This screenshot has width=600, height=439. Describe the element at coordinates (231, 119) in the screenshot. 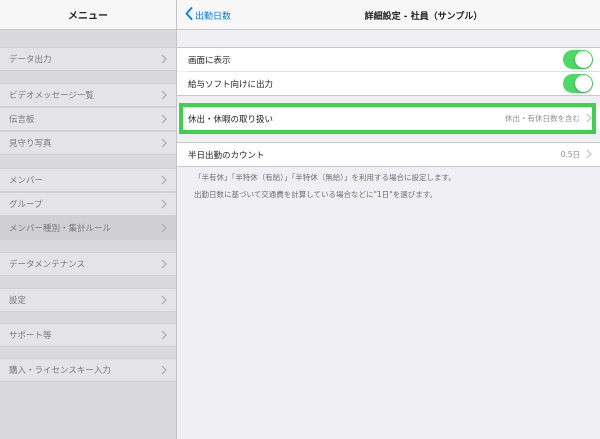

I see `leave-handling-label: 休出・休暇の取り扱い` at that location.